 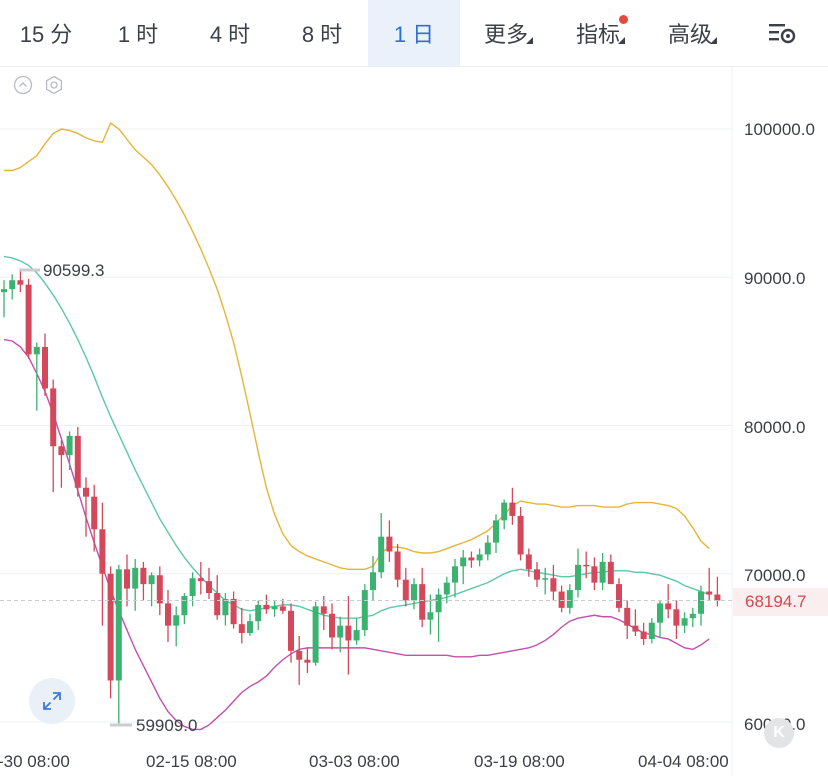 What do you see at coordinates (23, 85) in the screenshot?
I see `chevron-up-circle-icon` at bounding box center [23, 85].